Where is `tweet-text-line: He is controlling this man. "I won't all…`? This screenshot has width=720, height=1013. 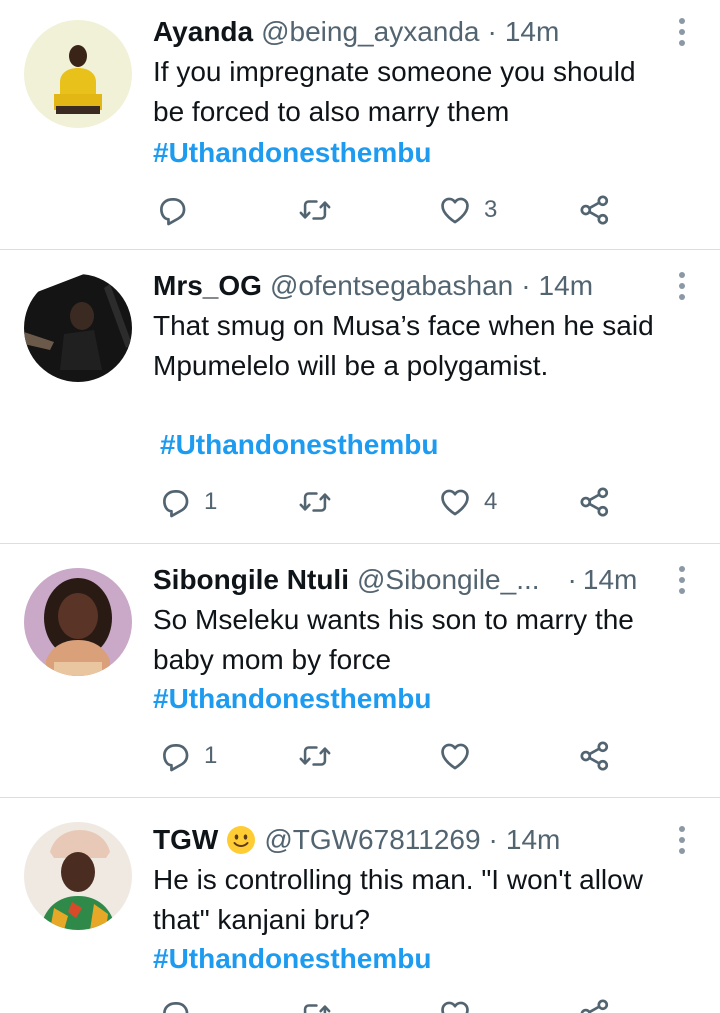 tweet-text-line: He is controlling this man. "I won't all… is located at coordinates (398, 879).